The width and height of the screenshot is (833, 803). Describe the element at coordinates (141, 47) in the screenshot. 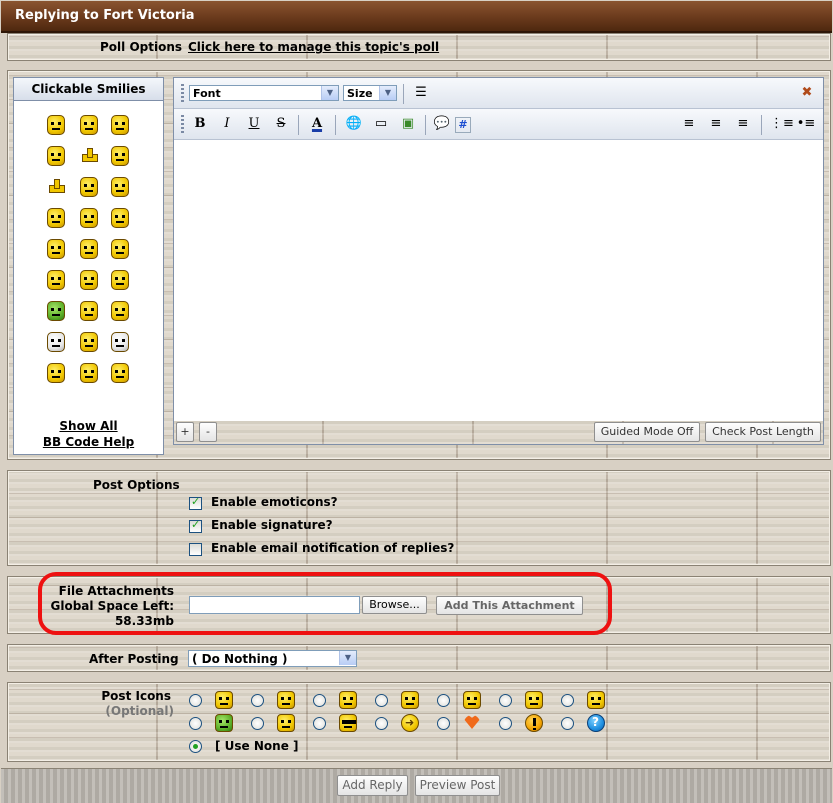

I see `poll-options-label: Poll Options` at that location.